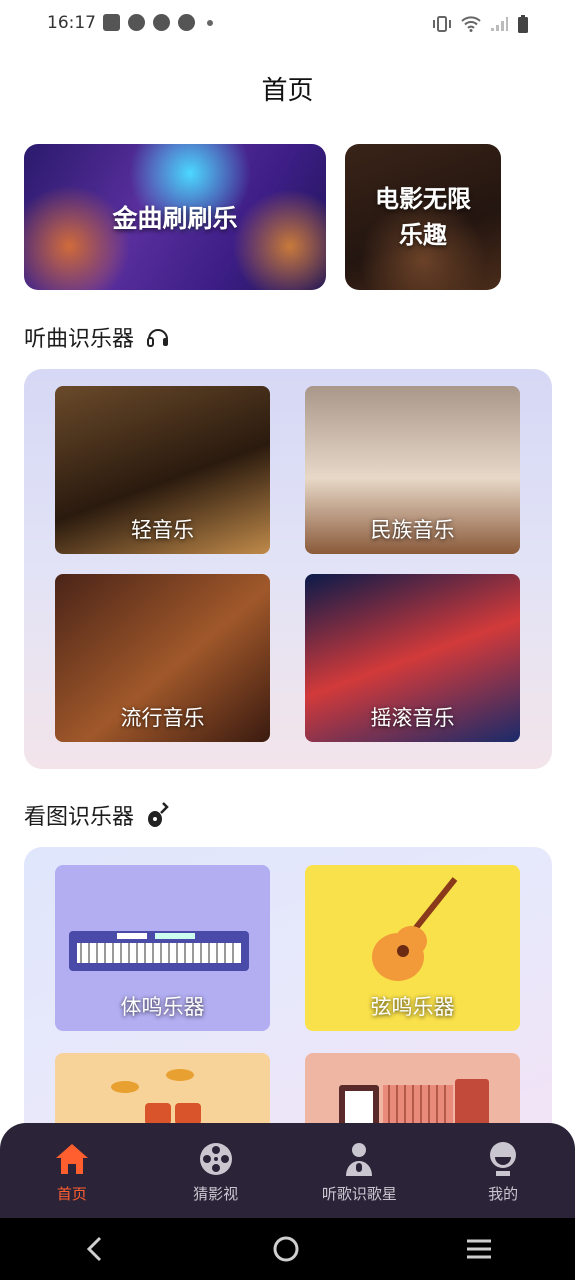  I want to click on status-bar: 16:17, so click(287, 24).